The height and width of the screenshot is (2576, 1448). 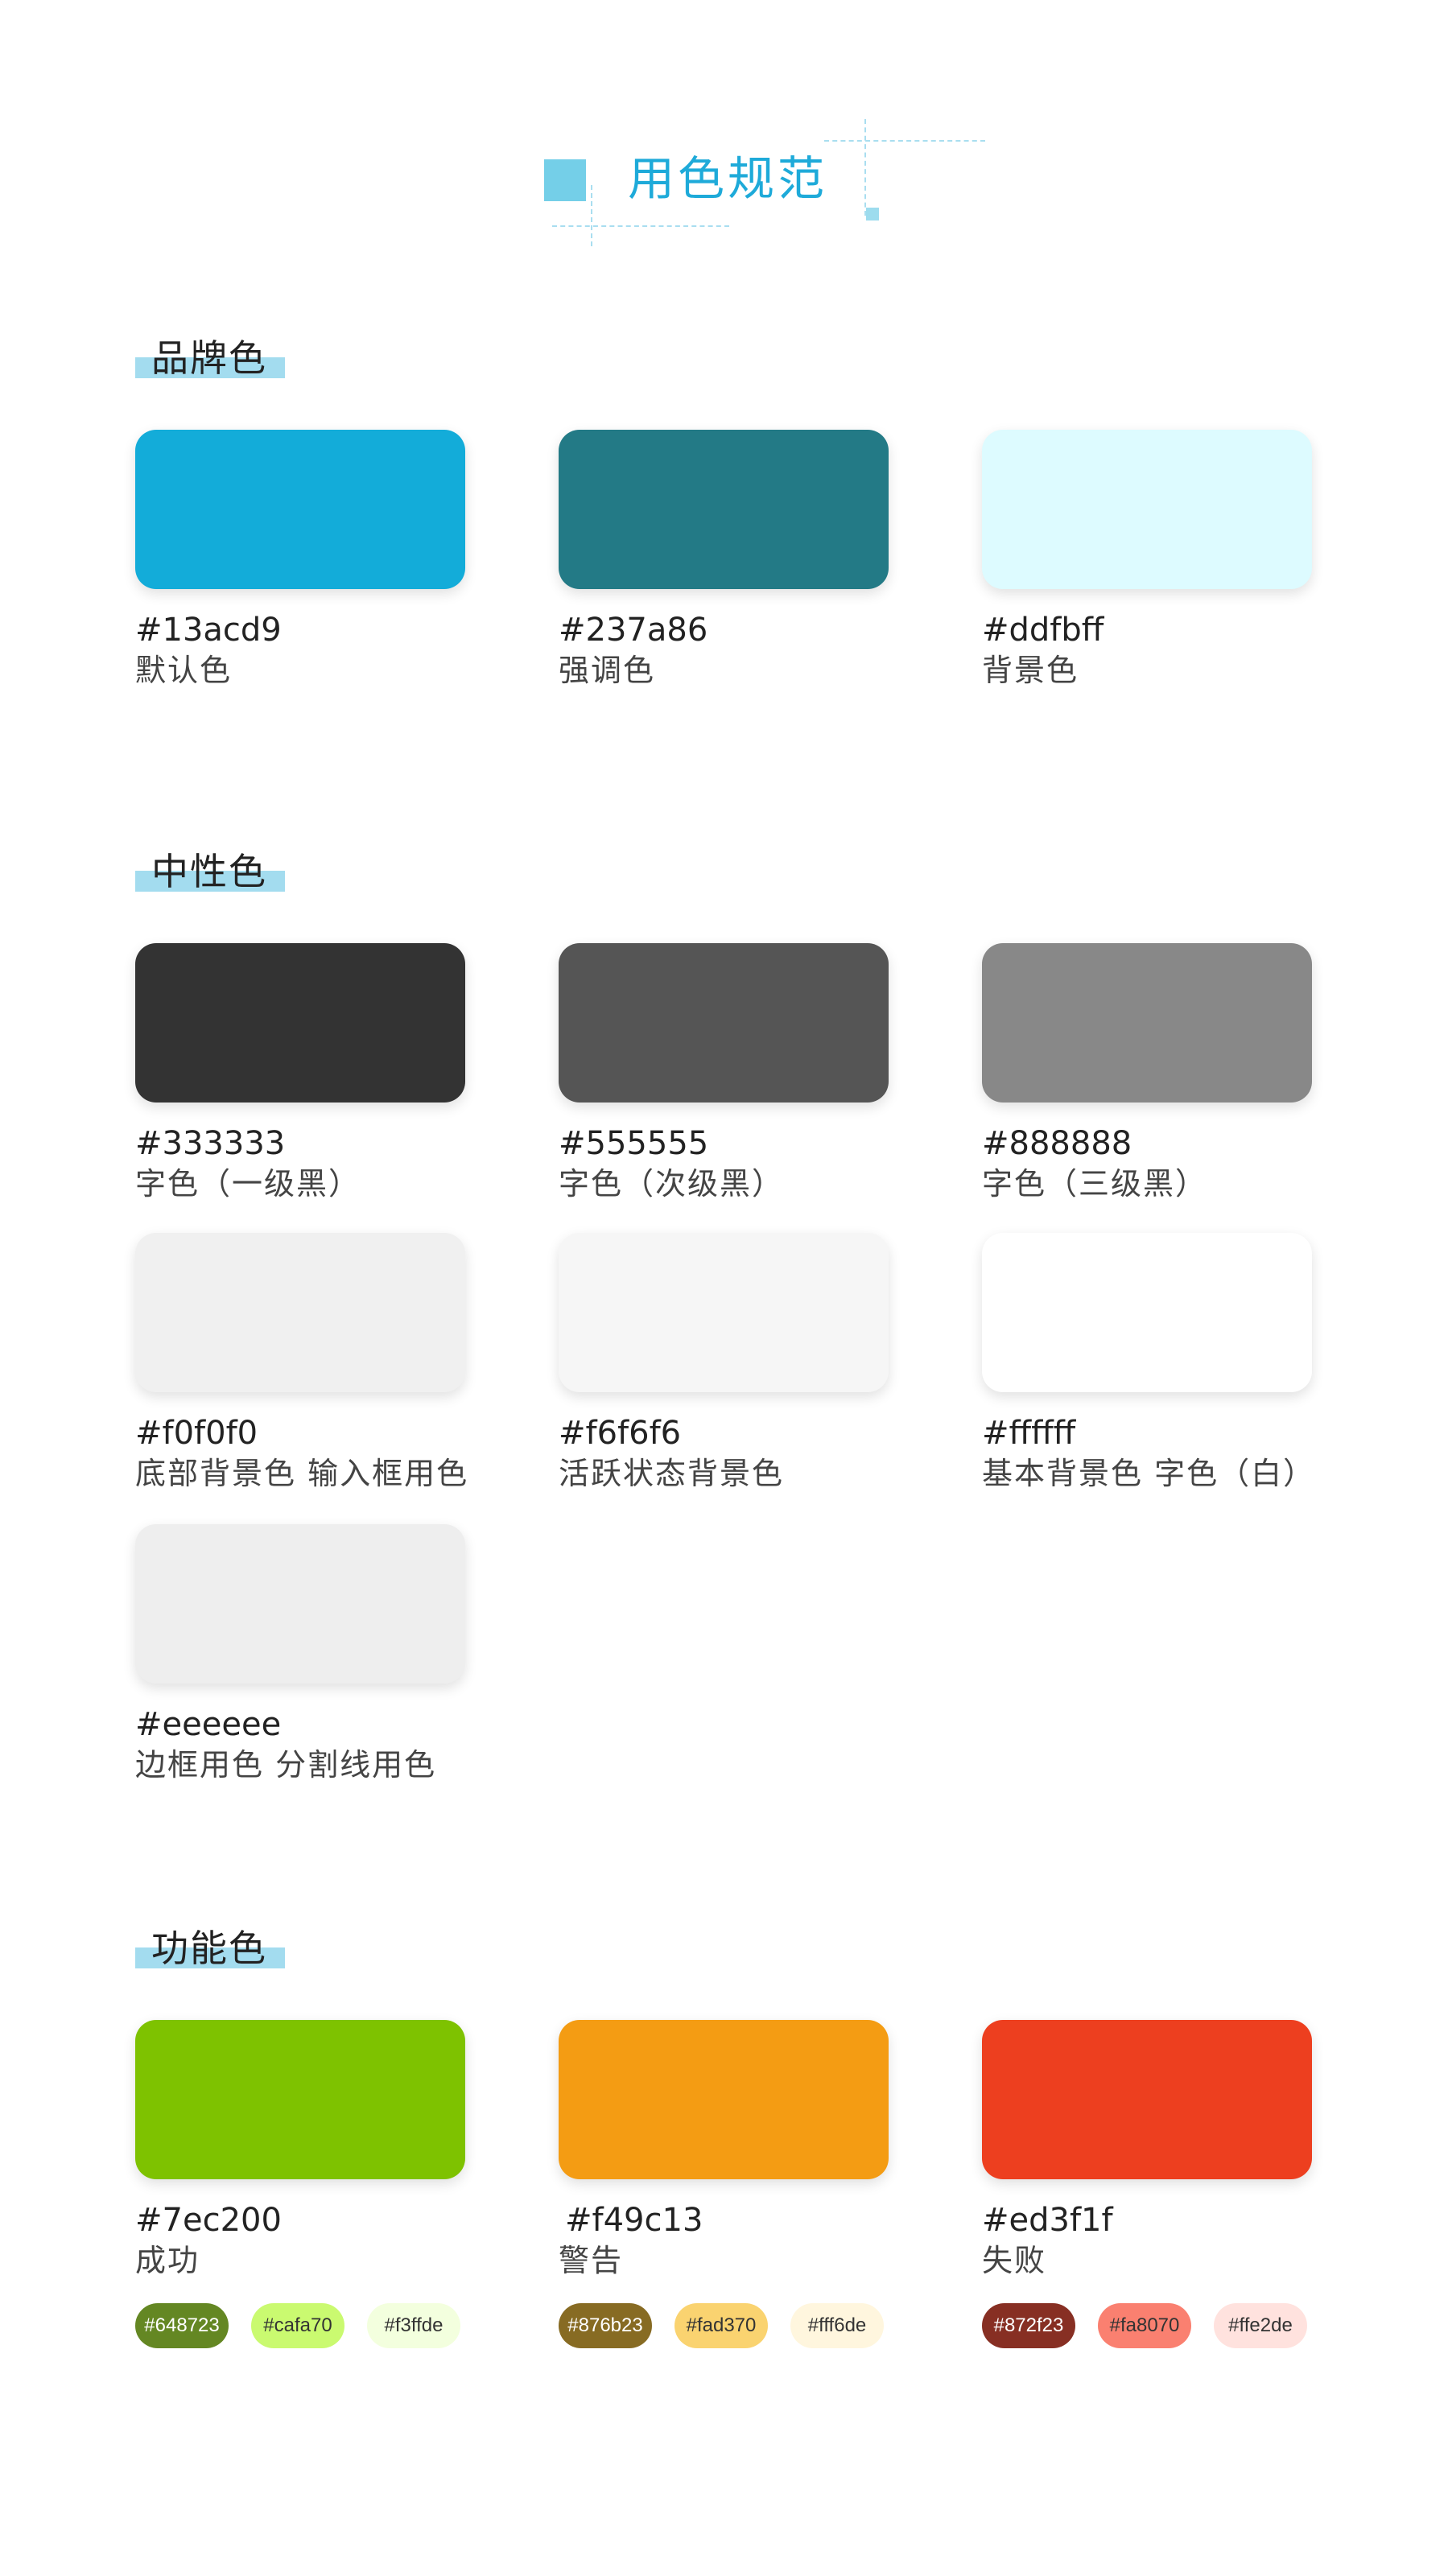 I want to click on color-label: 强调色, so click(x=607, y=670).